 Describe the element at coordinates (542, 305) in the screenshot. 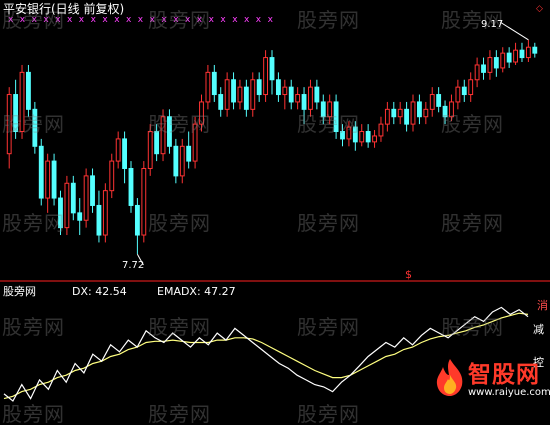

I see `side-label-a: 消` at that location.